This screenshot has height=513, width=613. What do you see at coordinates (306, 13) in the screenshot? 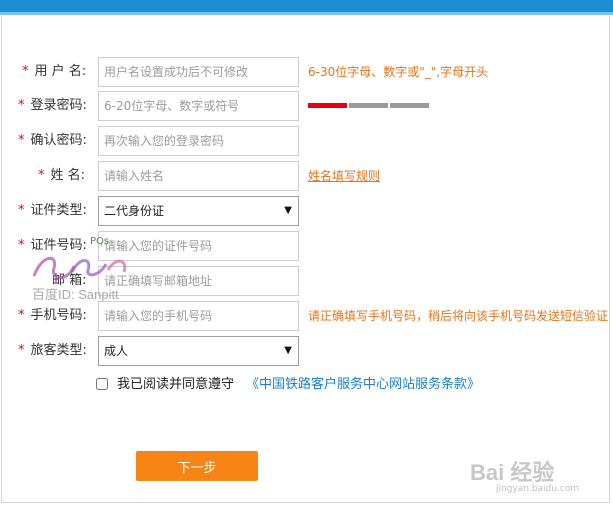
I see `header-bar-accent` at bounding box center [306, 13].